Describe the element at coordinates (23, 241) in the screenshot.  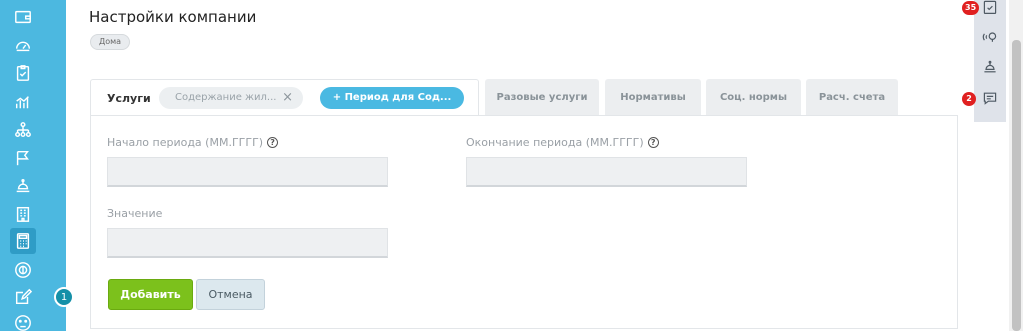
I see `calculator-icon` at that location.